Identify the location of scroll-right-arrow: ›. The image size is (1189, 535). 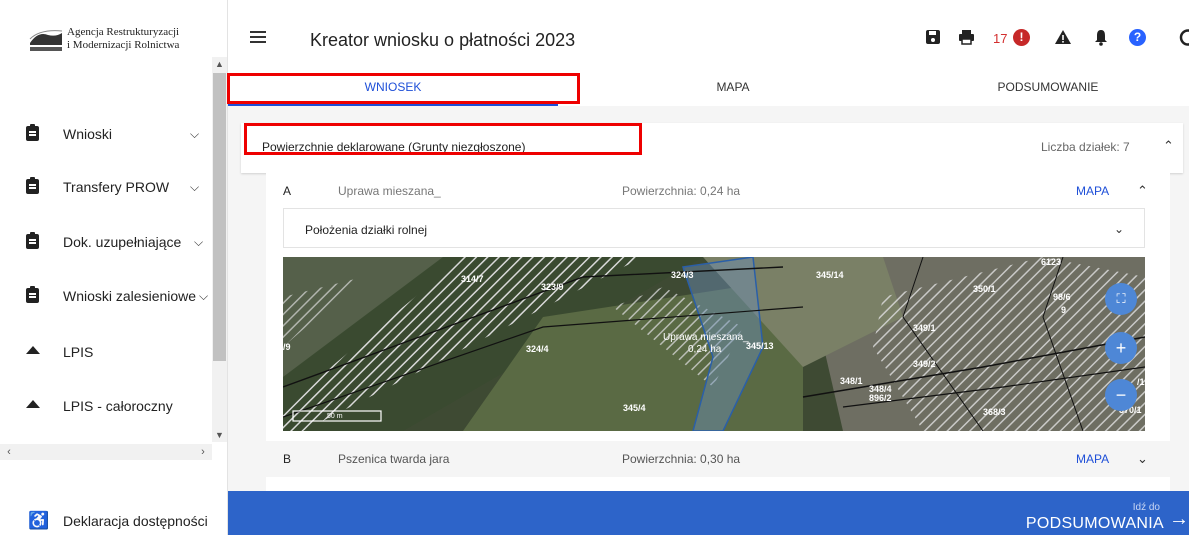
(203, 452).